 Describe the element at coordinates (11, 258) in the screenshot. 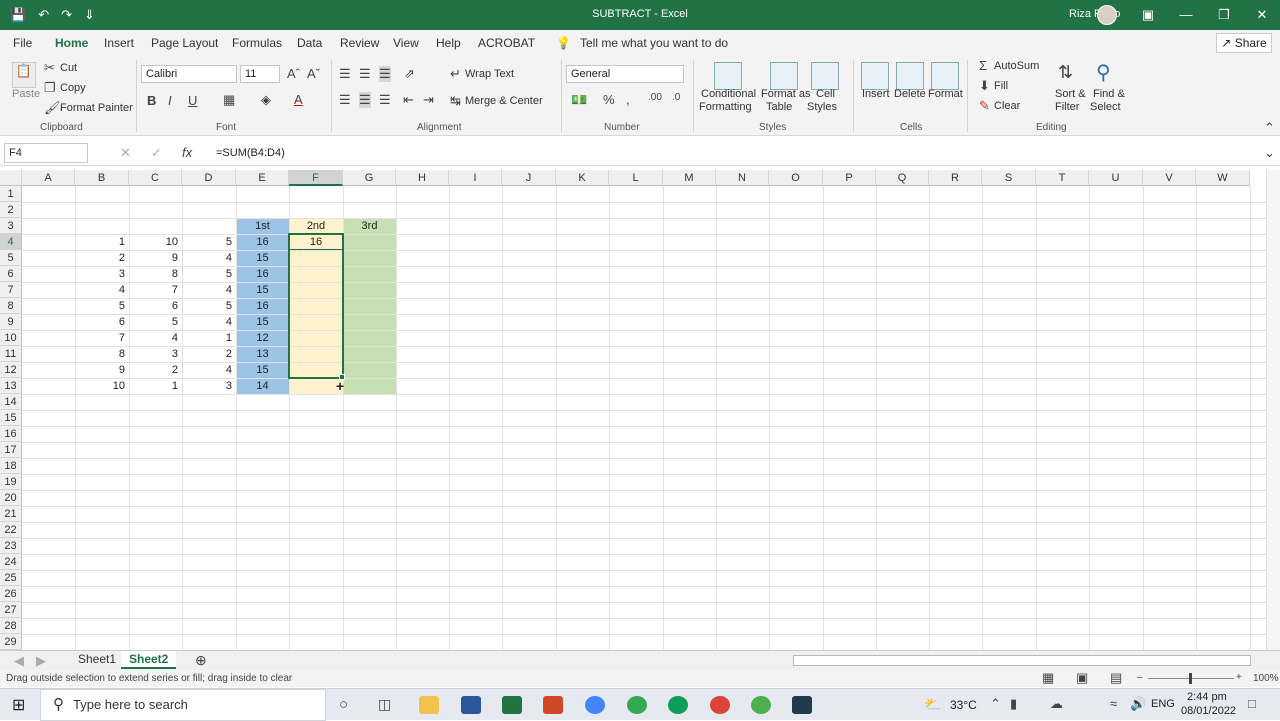

I see `row-header-5: 5` at that location.